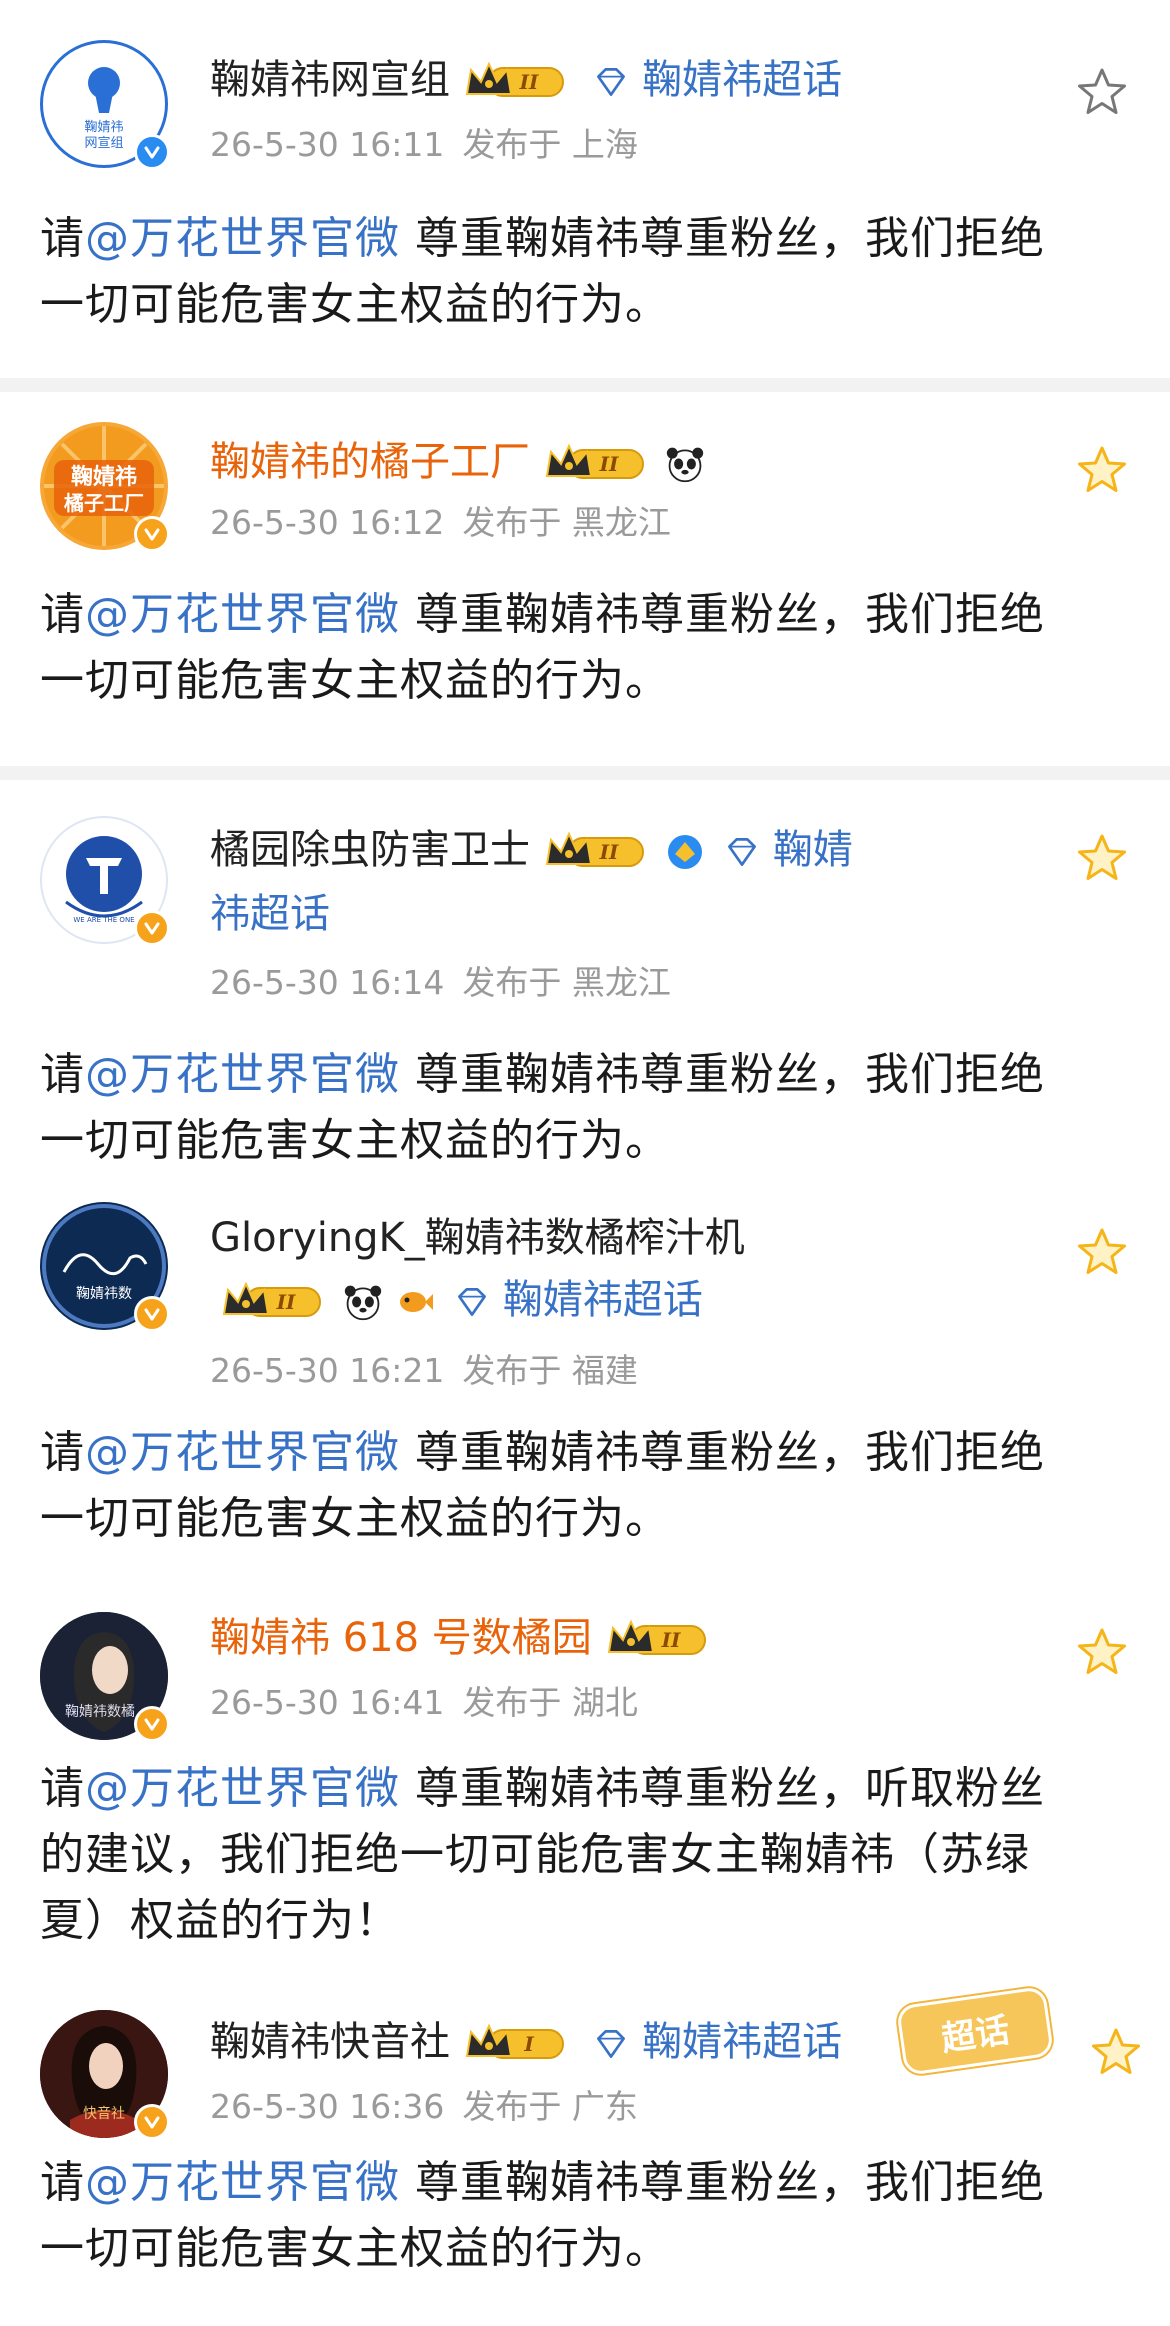  What do you see at coordinates (440, 520) in the screenshot?
I see `post-meta: 26-5-30 16:12 发布于 黑龙江` at bounding box center [440, 520].